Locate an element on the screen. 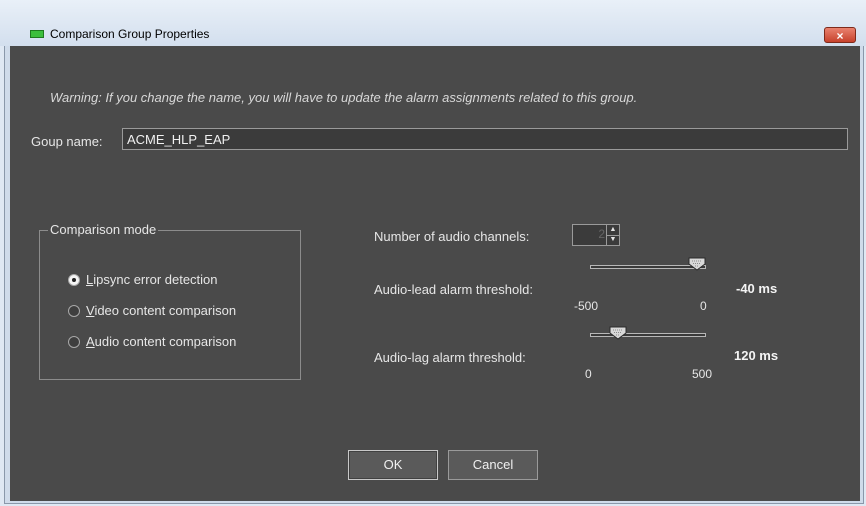  audio-lead-slider-thumb is located at coordinates (697, 264).